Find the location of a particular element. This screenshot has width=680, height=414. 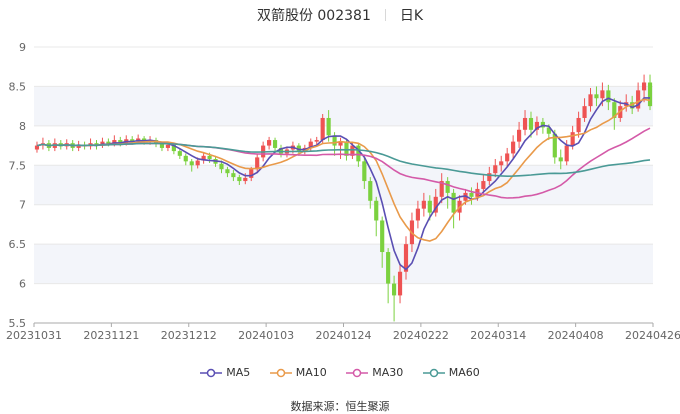

legend: MA5 MA10 MA30 MA60 is located at coordinates (340, 372).